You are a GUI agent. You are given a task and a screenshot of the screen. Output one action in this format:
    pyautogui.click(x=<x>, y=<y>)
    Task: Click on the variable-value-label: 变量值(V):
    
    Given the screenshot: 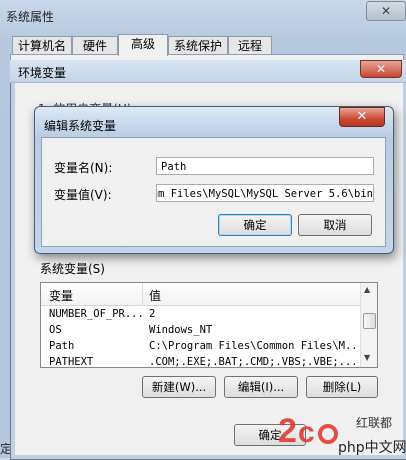 What is the action you would take?
    pyautogui.click(x=83, y=195)
    